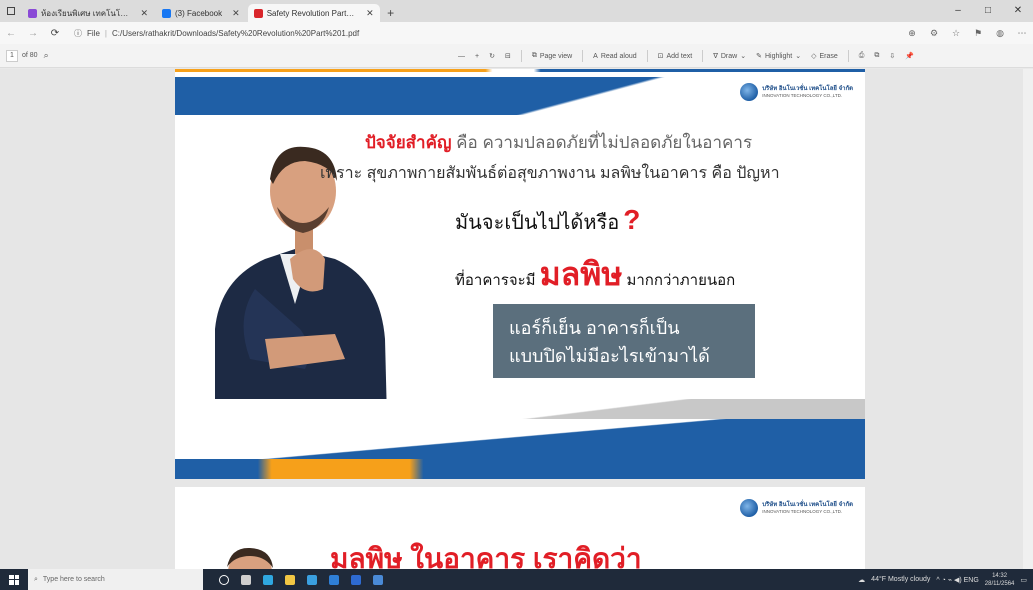 The image size is (1033, 590). What do you see at coordinates (862, 56) in the screenshot?
I see `print-icon: ⎙` at bounding box center [862, 56].